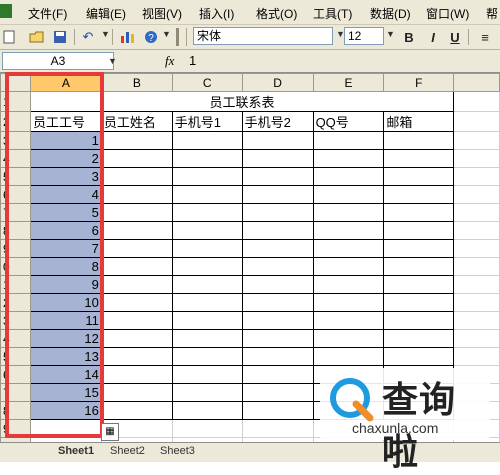 This screenshot has width=500, height=475. Describe the element at coordinates (15, 266) in the screenshot. I see `row-header: 0` at that location.